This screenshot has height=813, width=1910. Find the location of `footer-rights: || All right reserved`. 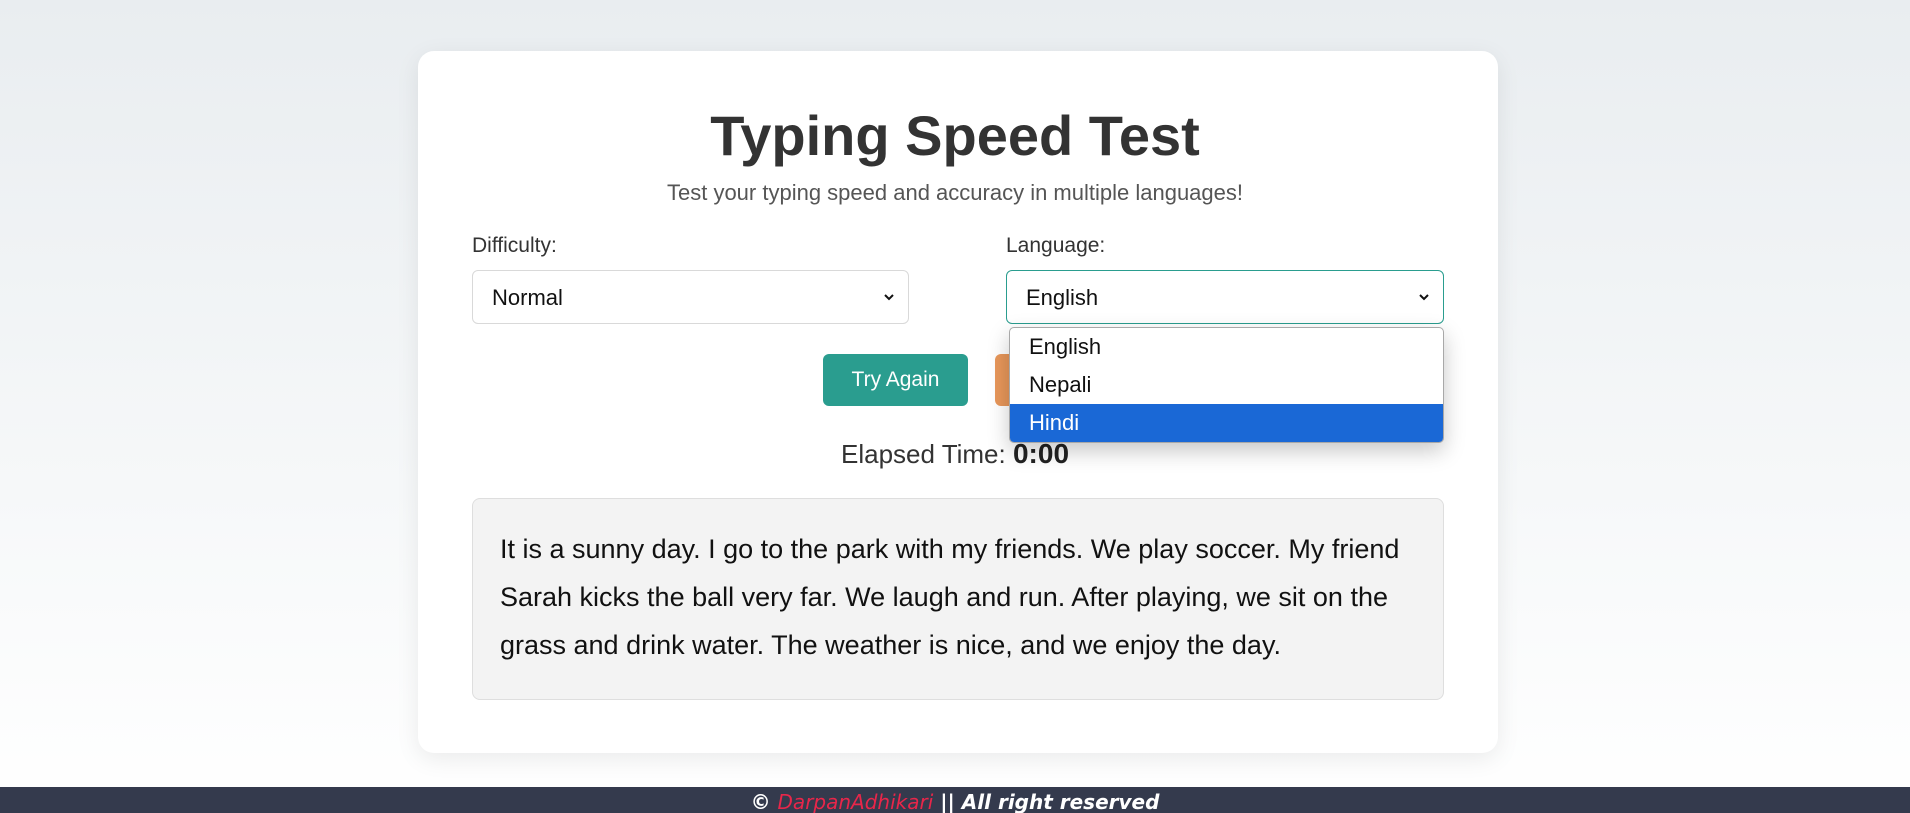

footer-rights: || All right reserved is located at coordinates (1050, 801).